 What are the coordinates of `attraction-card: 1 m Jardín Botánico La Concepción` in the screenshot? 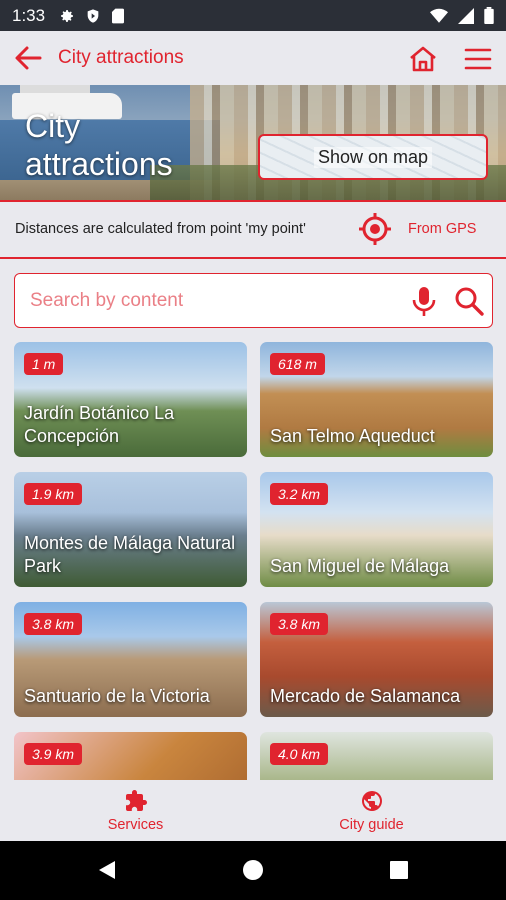 It's located at (130, 399).